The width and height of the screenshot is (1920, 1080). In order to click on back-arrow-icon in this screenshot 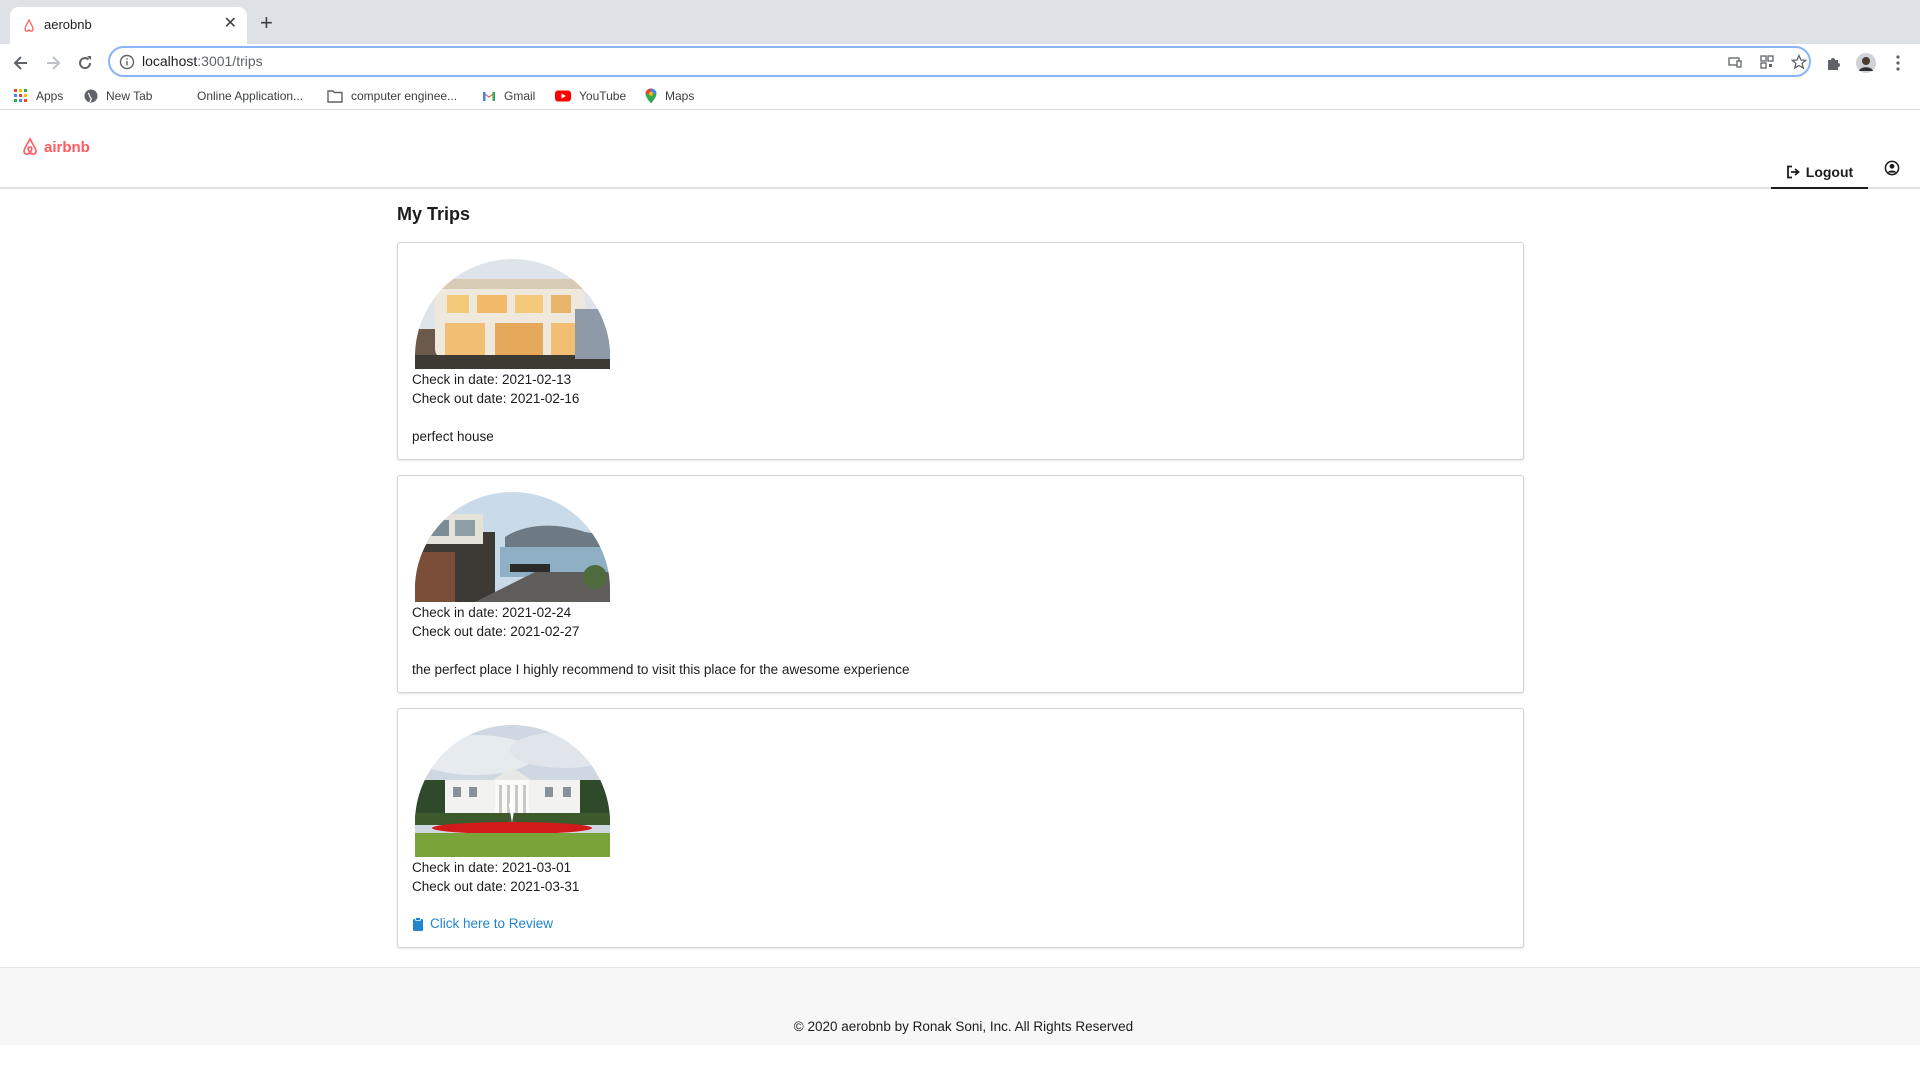, I will do `click(21, 63)`.